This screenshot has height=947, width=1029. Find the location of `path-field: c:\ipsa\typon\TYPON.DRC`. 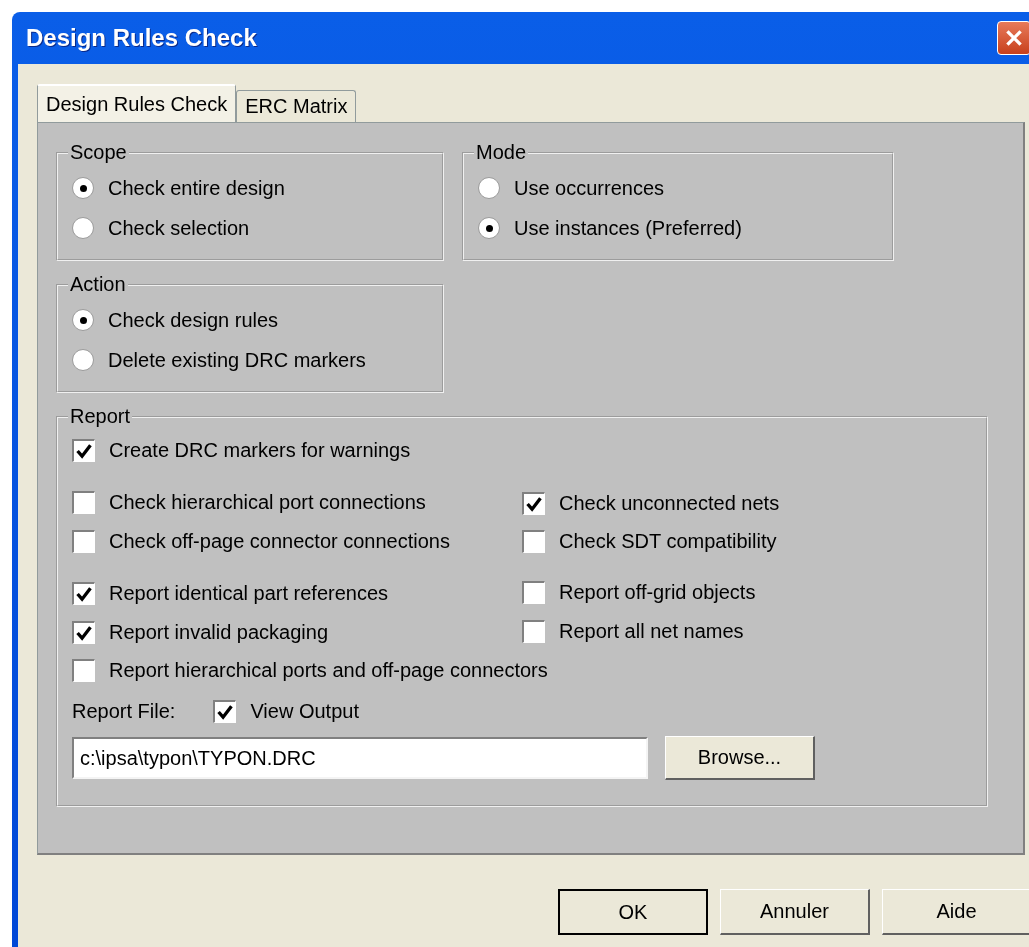

path-field: c:\ipsa\typon\TYPON.DRC is located at coordinates (360, 758).